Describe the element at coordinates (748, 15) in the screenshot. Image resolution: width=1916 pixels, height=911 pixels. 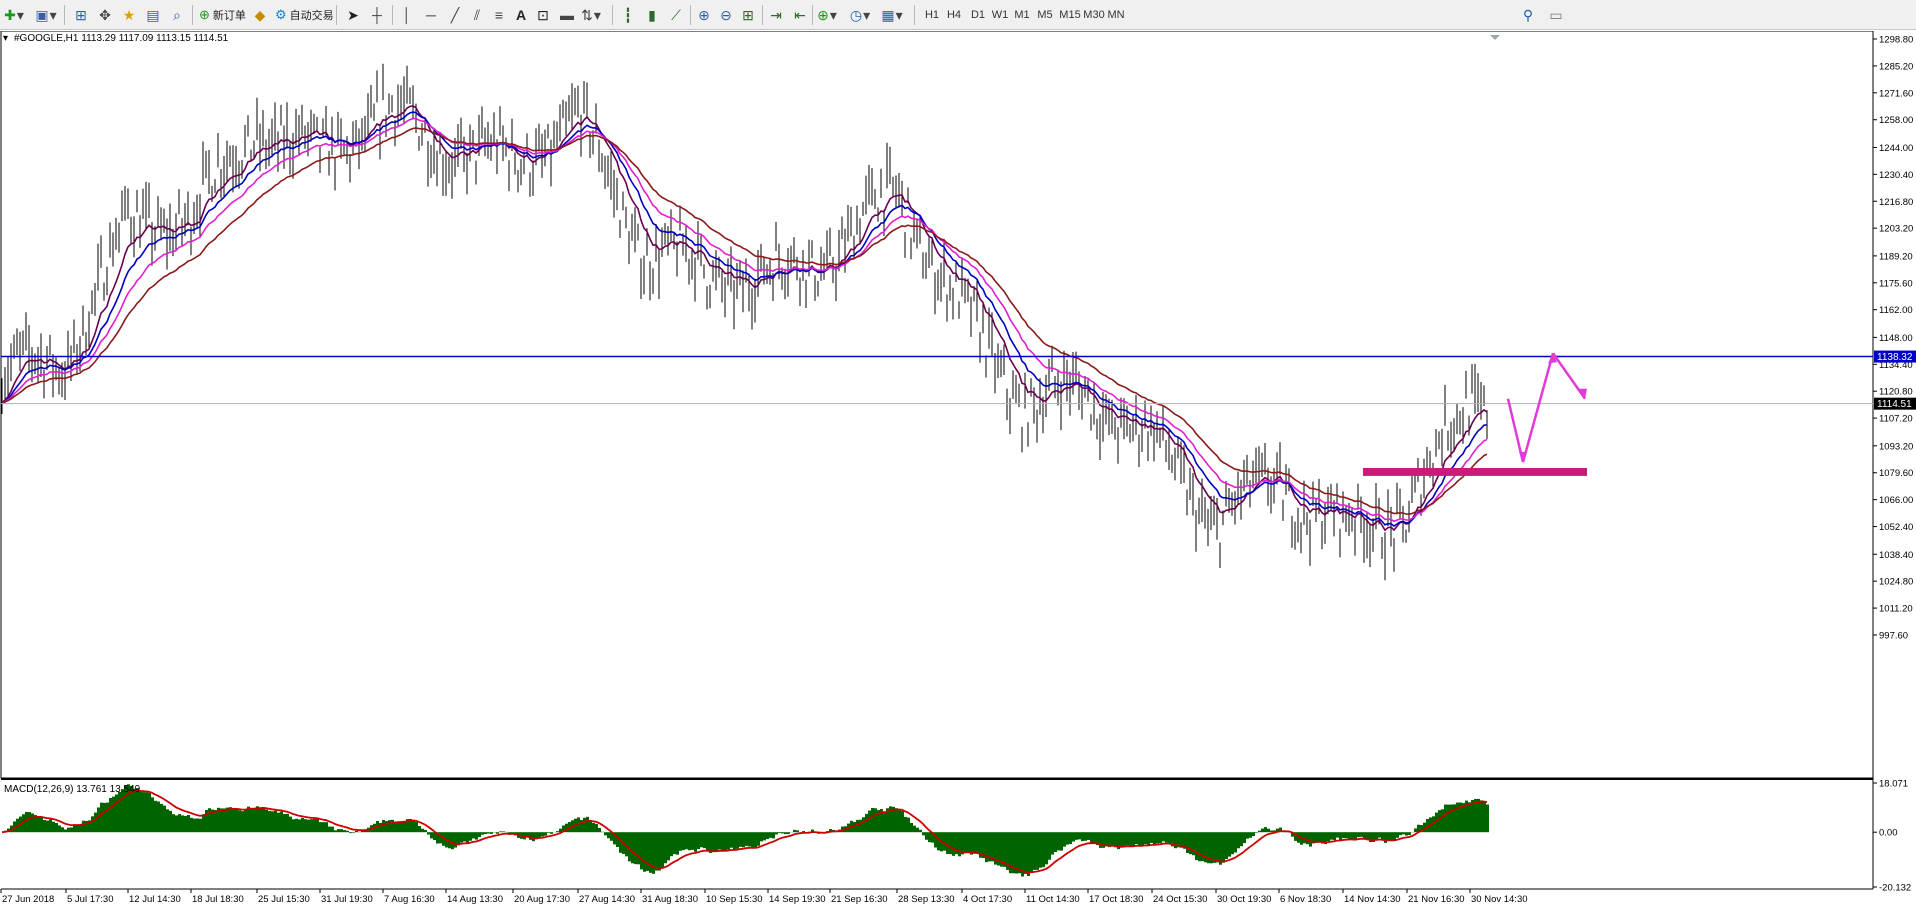
I see `tile-windows-icon: ⊞` at that location.